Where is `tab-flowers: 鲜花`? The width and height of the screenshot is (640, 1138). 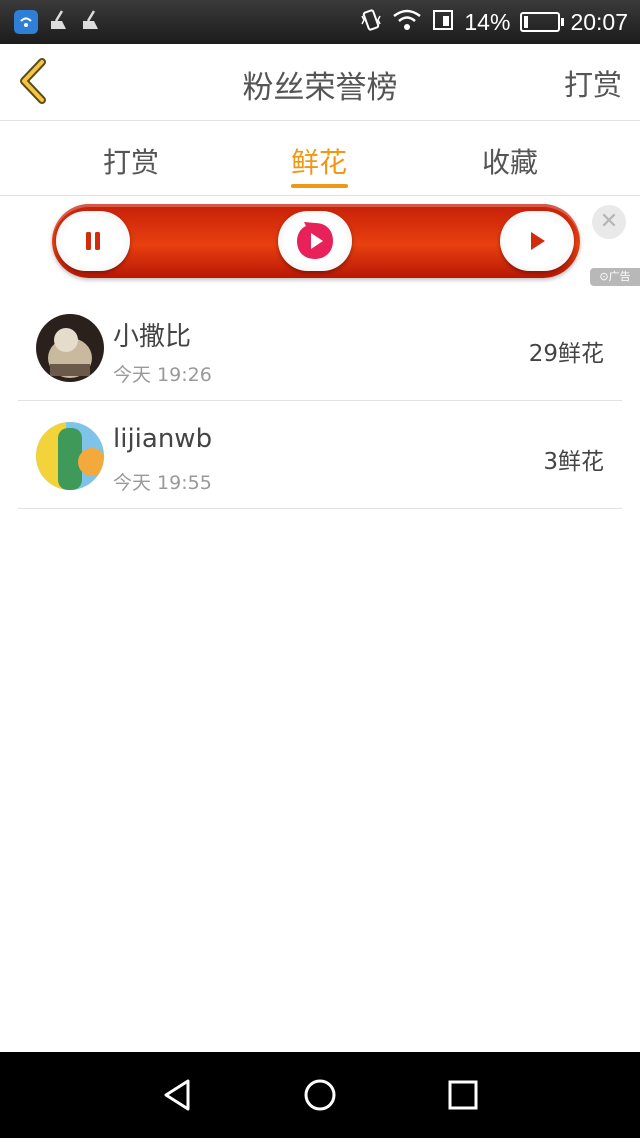
tab-flowers: 鲜花 is located at coordinates (319, 161).